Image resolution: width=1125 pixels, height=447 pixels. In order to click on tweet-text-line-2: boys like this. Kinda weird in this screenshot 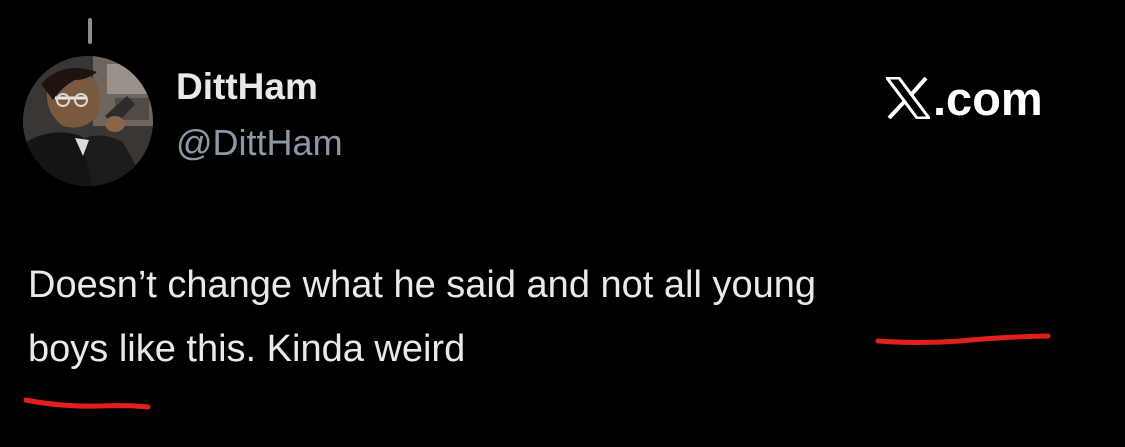, I will do `click(247, 349)`.